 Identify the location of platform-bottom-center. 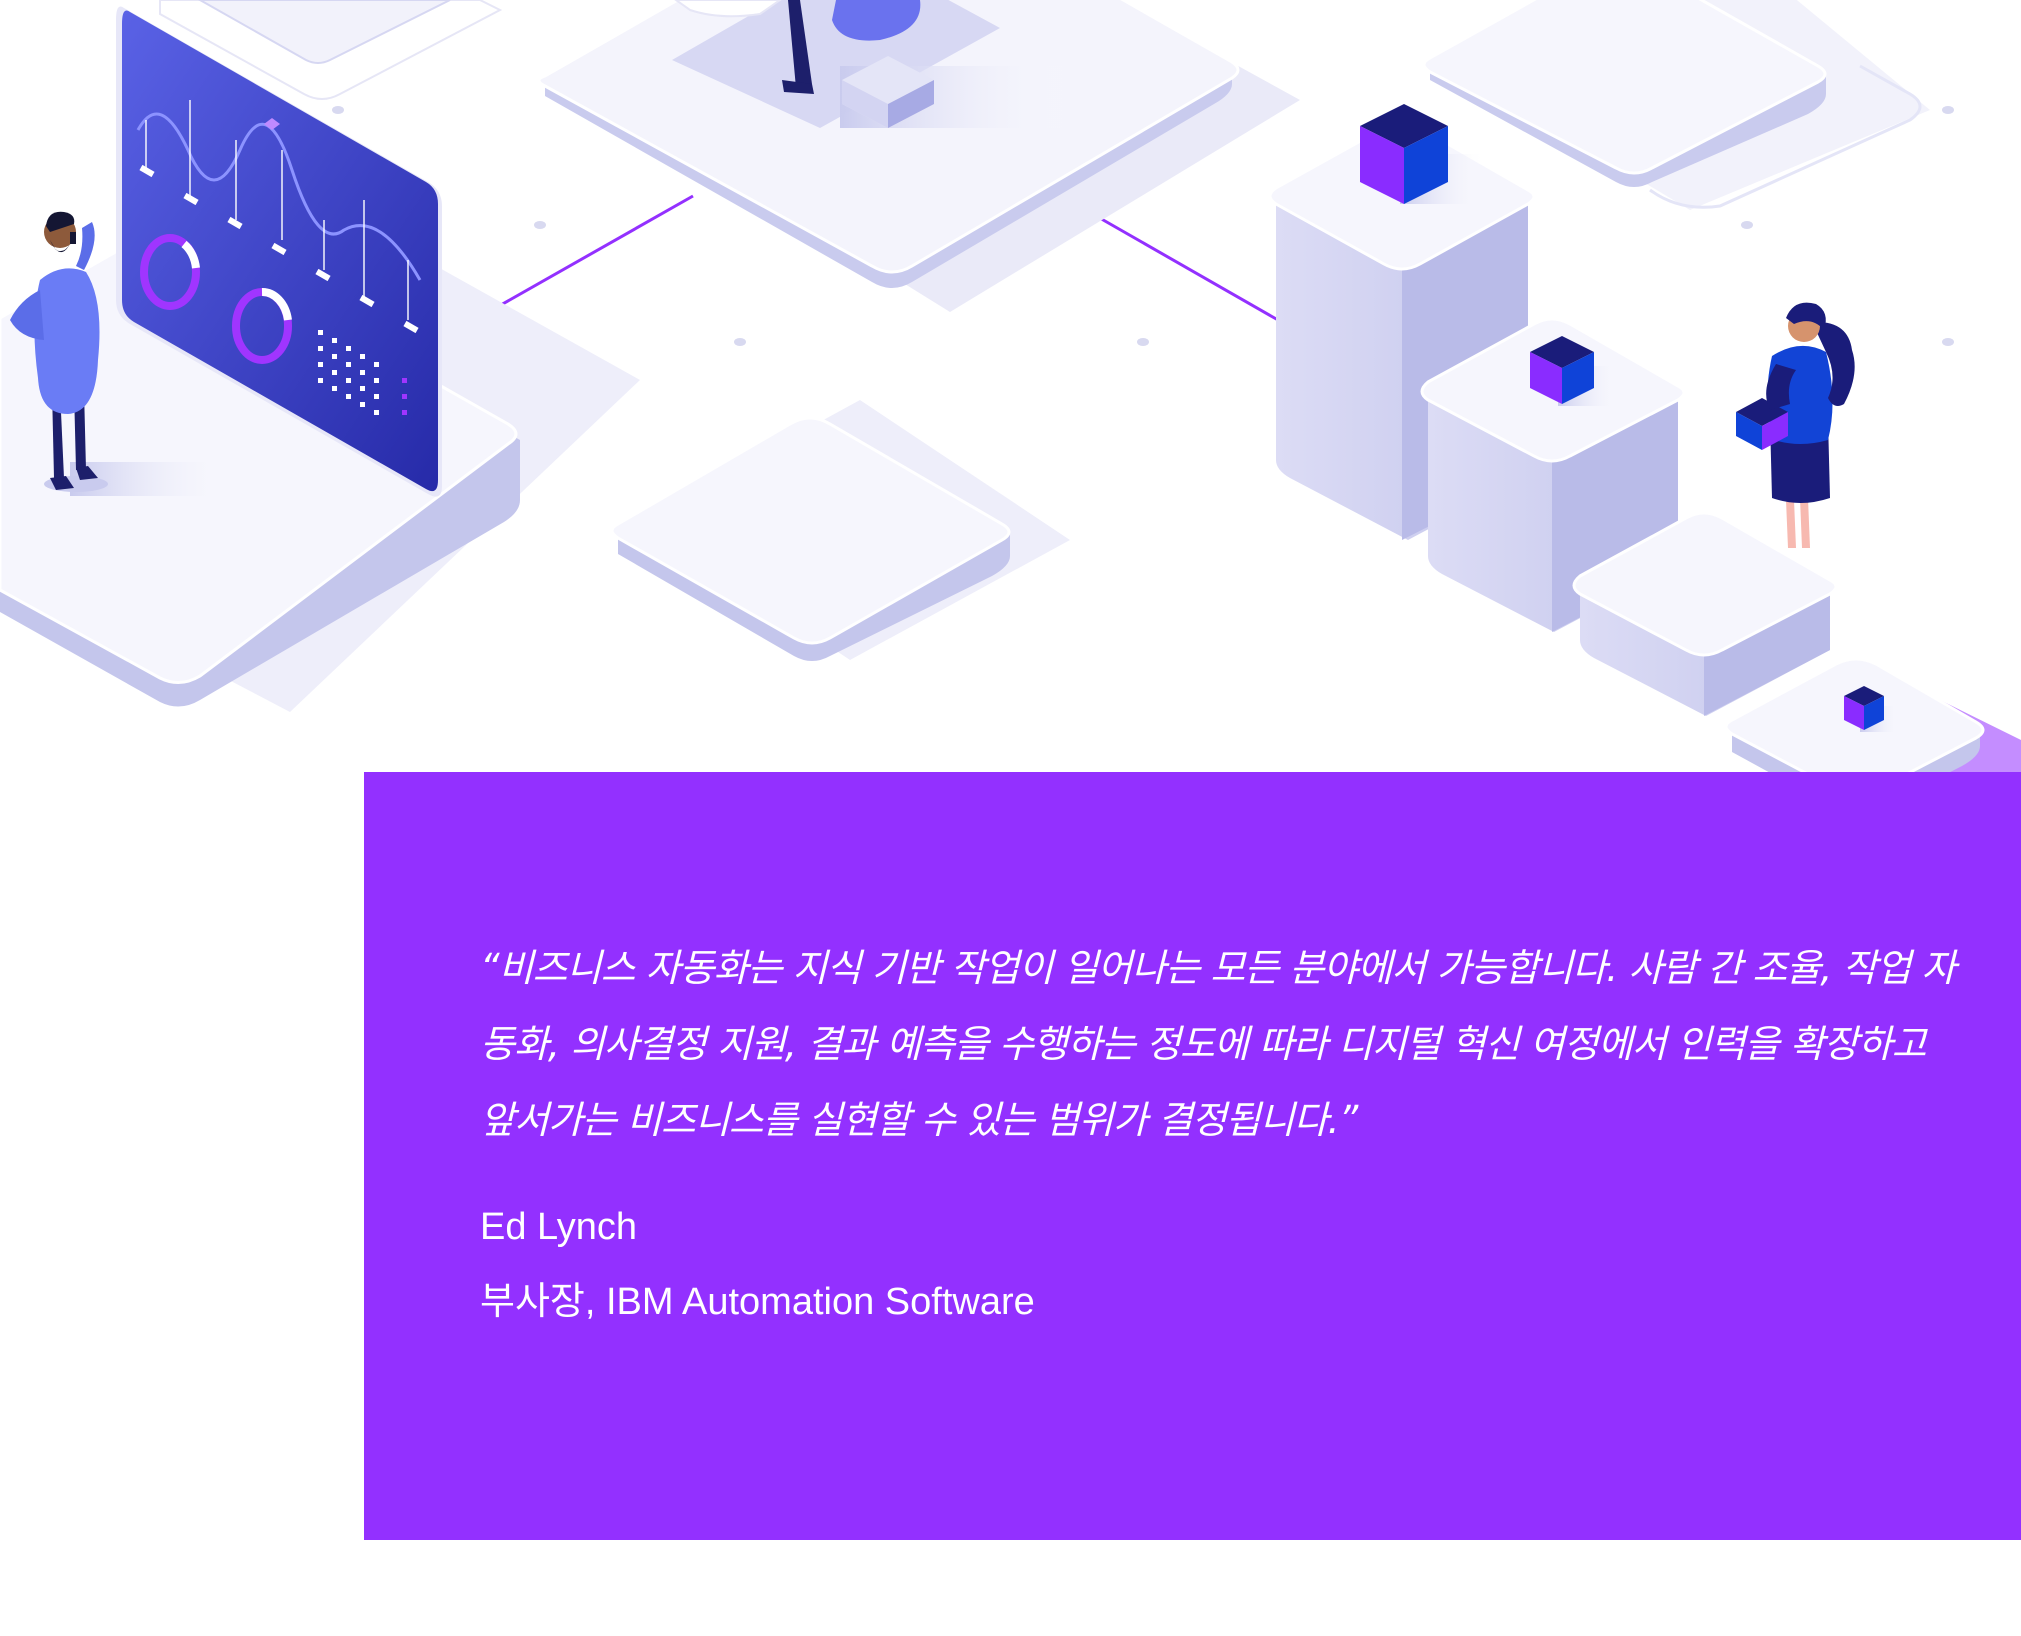
(840, 530).